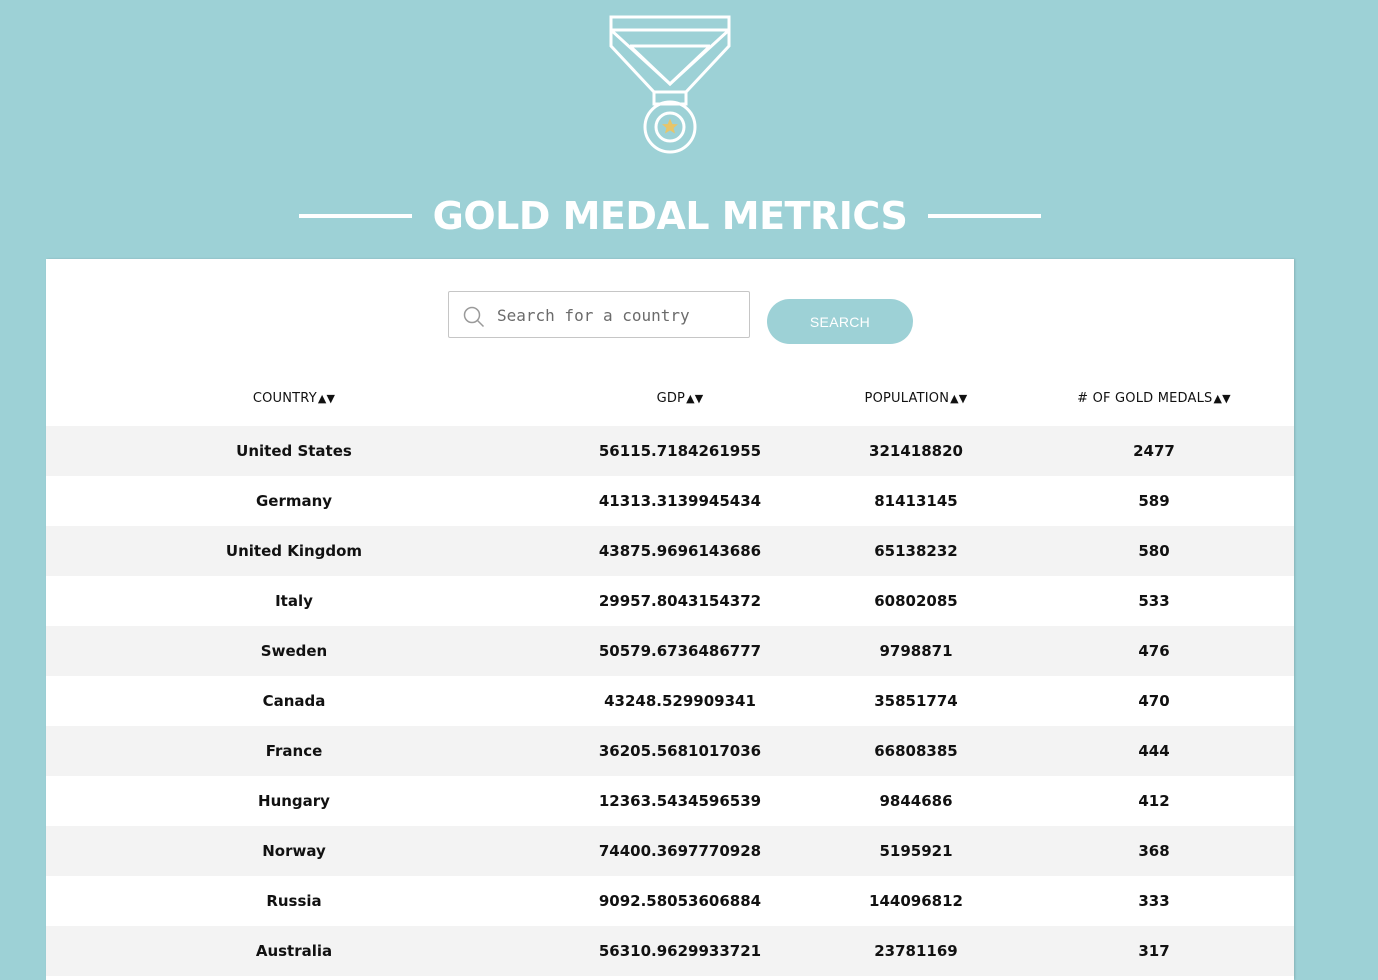 This screenshot has width=1378, height=980. I want to click on column-header-country: COUNTRY▲▼, so click(294, 398).